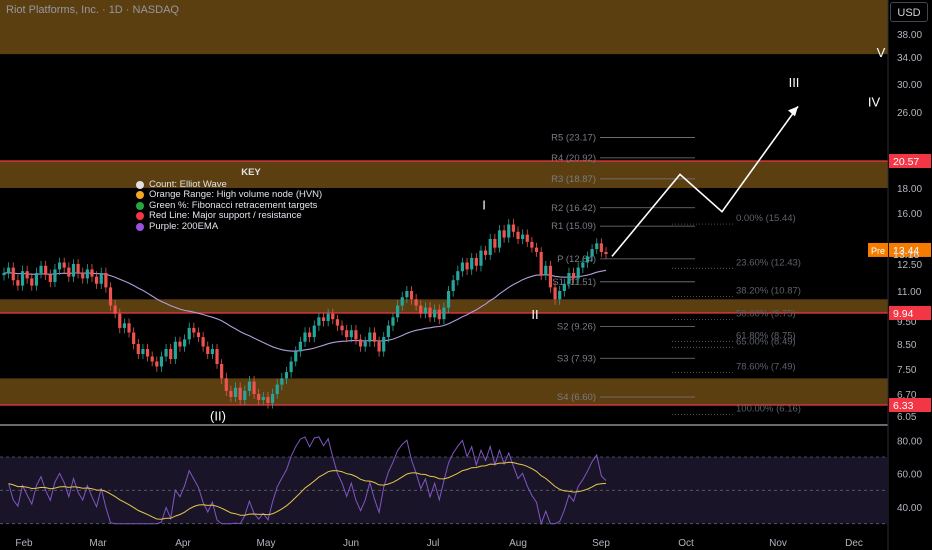 This screenshot has height=550, width=932. What do you see at coordinates (183, 543) in the screenshot?
I see `time-tick-label: Apr` at bounding box center [183, 543].